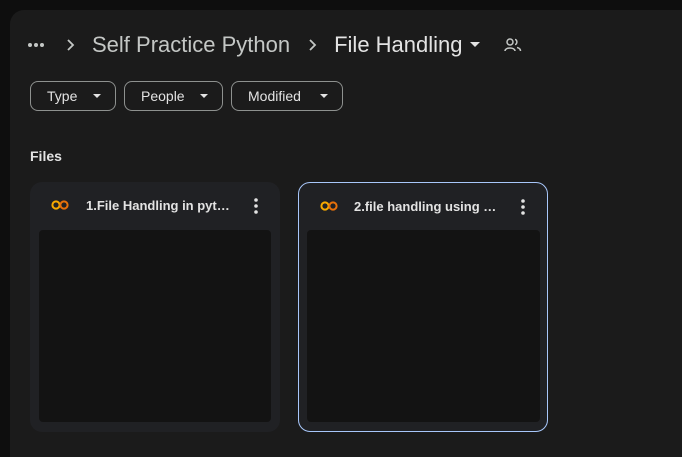 Image resolution: width=682 pixels, height=457 pixels. Describe the element at coordinates (274, 96) in the screenshot. I see `filter-modified-label: Modified` at that location.